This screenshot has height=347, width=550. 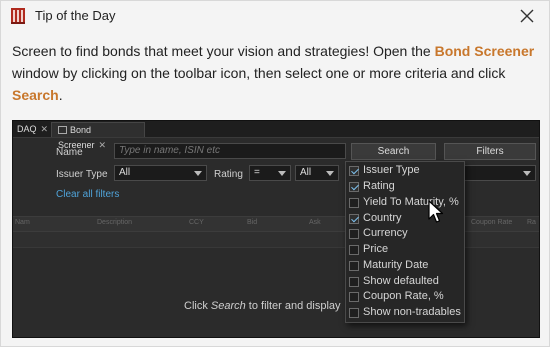 I want to click on name-search-input: Type in name, ISIN etc, so click(x=230, y=151).